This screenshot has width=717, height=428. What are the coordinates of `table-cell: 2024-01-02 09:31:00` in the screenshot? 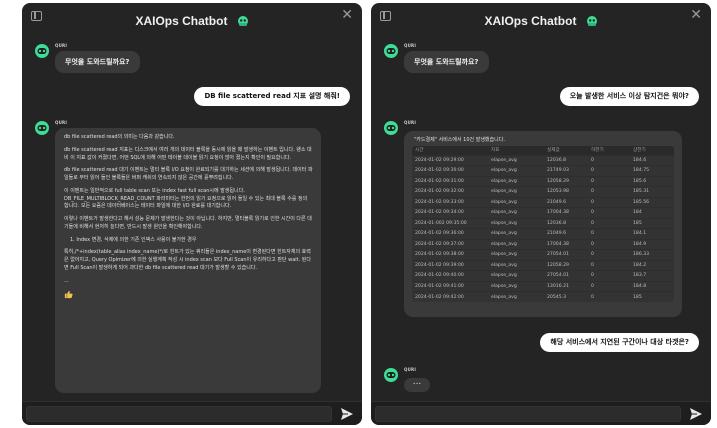 It's located at (450, 181).